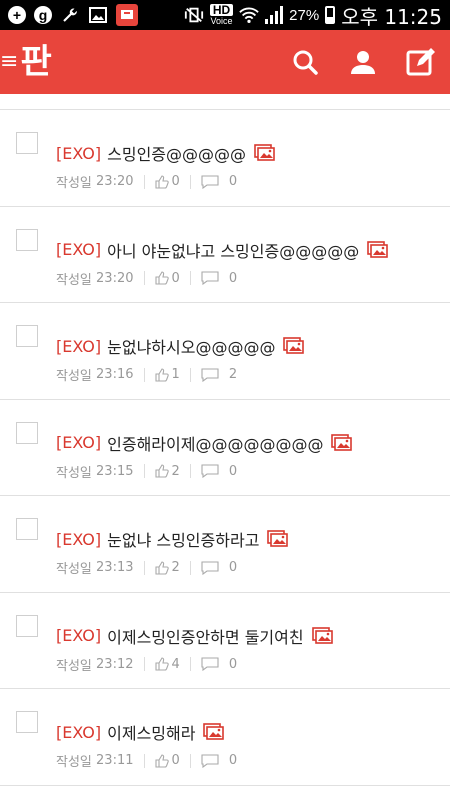 Image resolution: width=450 pixels, height=800 pixels. I want to click on system-icons: HD Voice 27% 오후 11:25, so click(313, 15).